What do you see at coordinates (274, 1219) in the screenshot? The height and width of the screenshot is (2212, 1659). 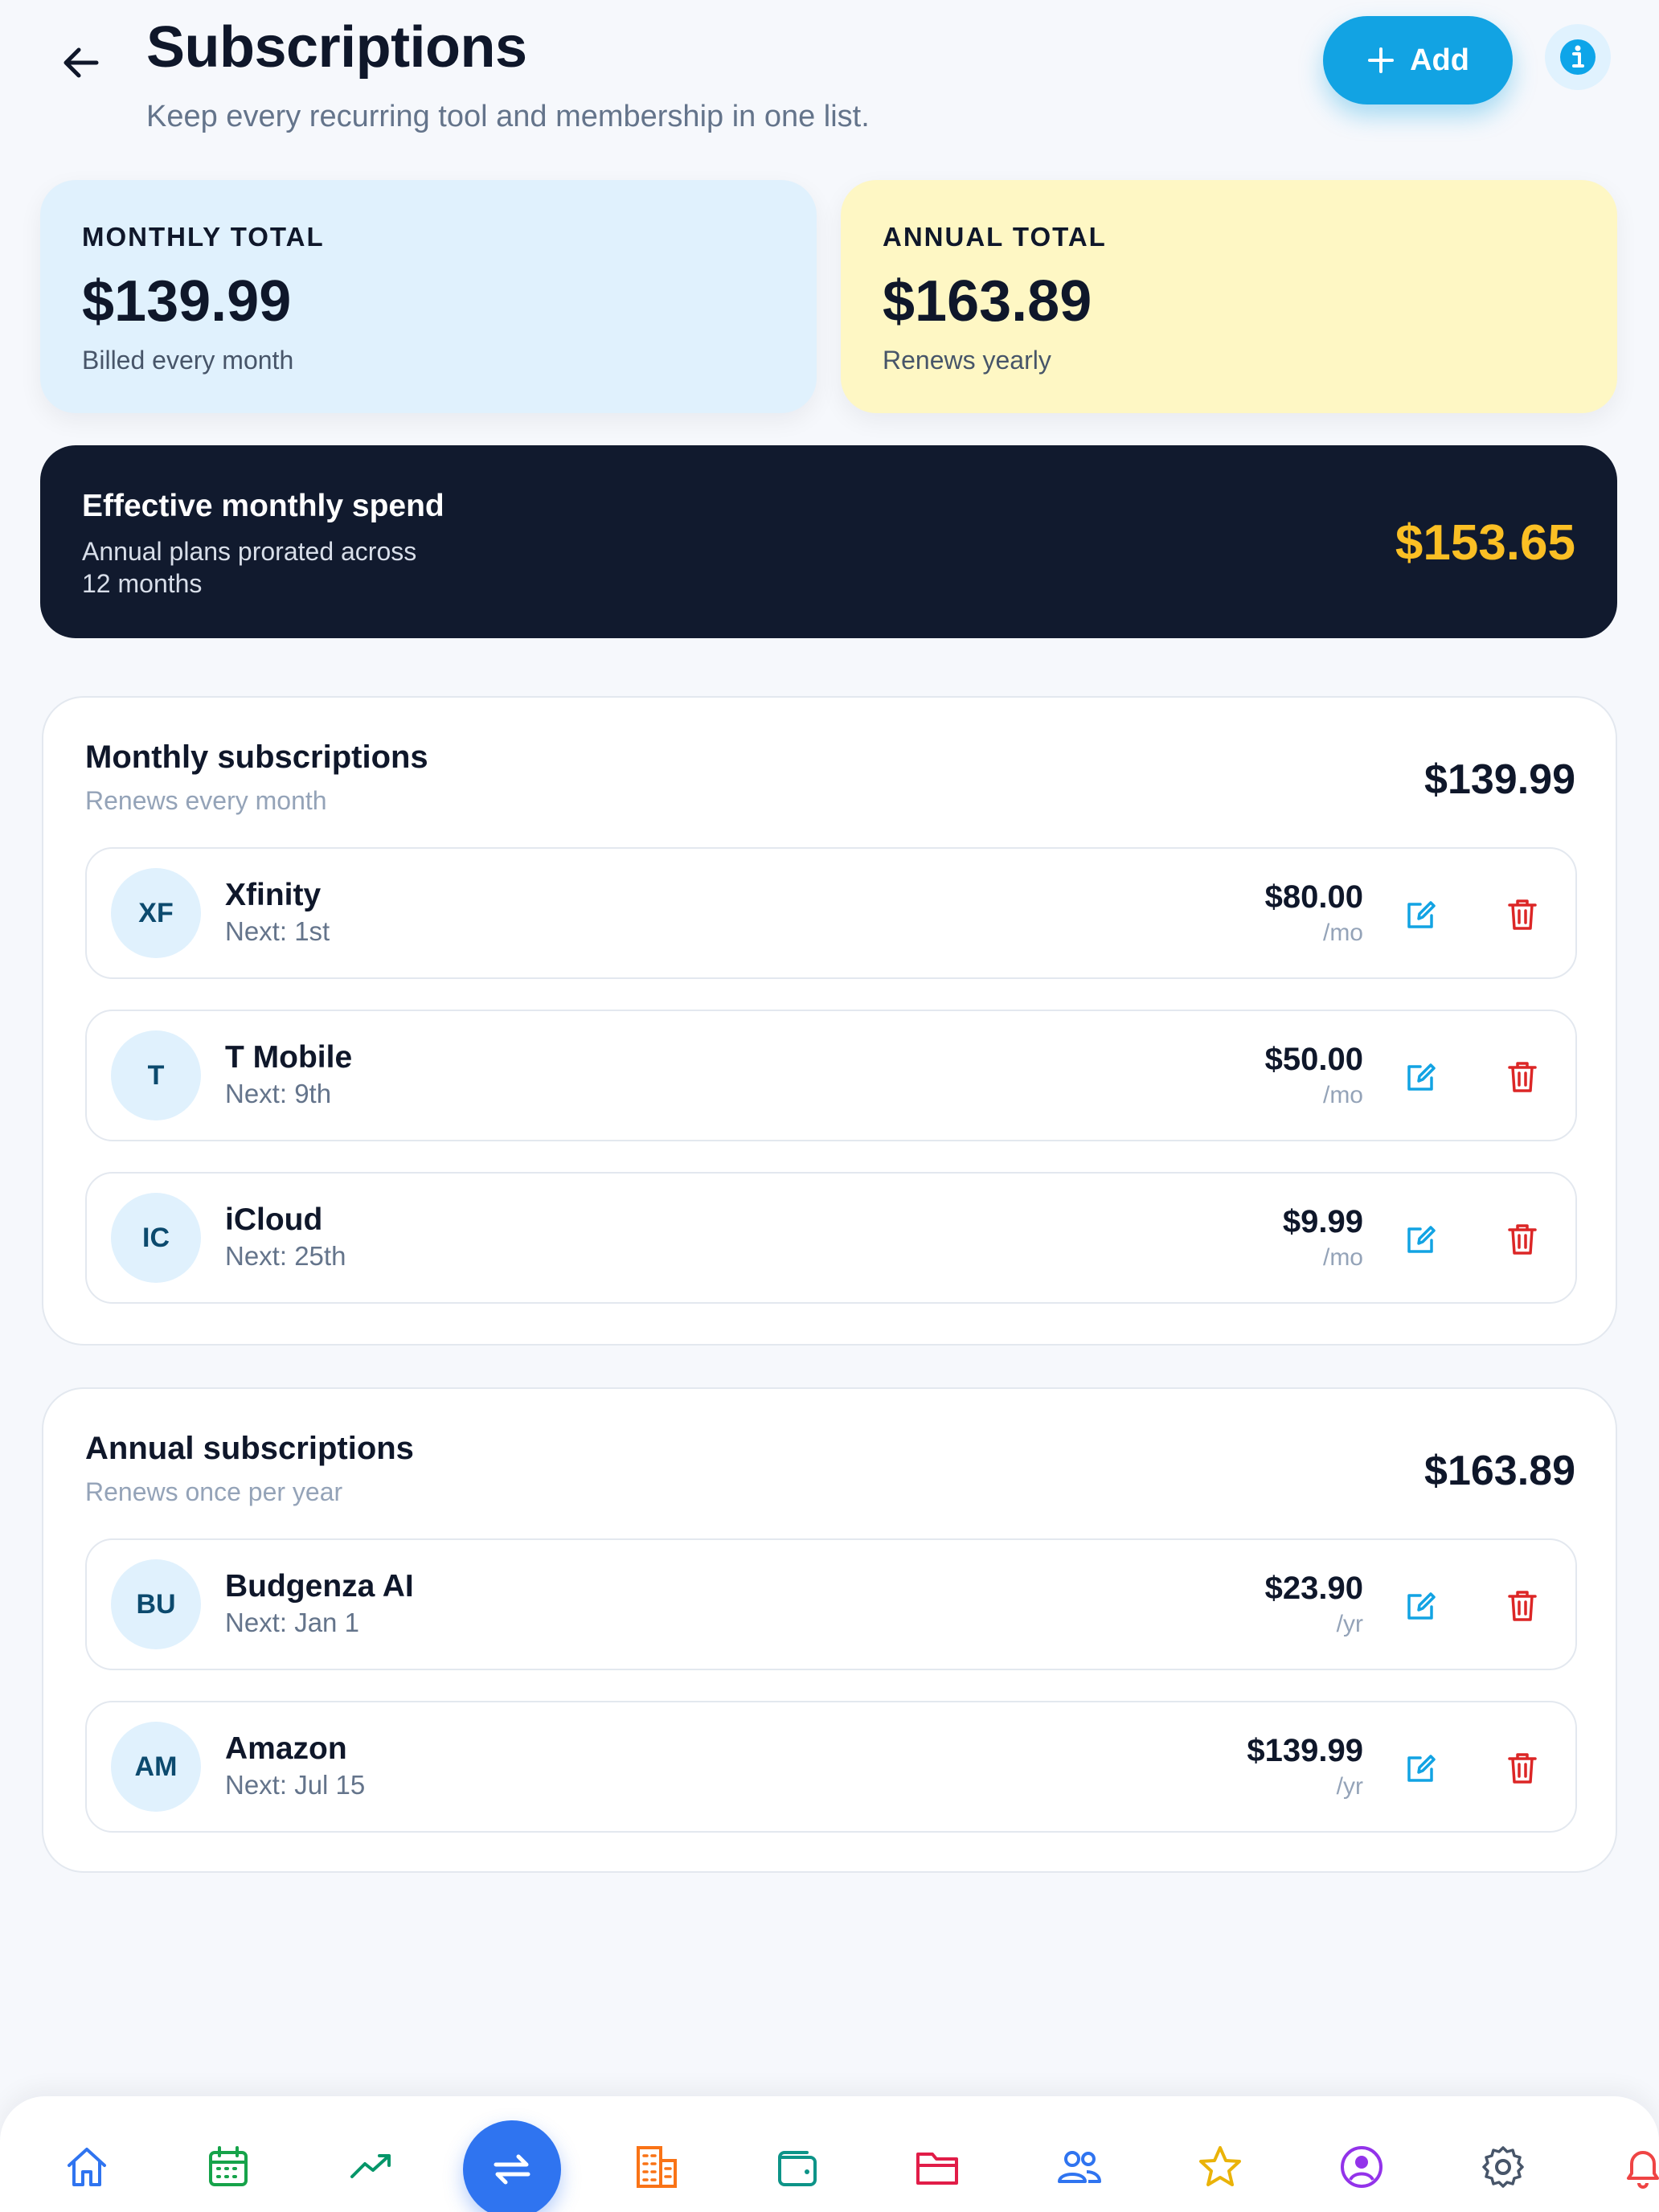 I see `subscription-name: iCloud` at bounding box center [274, 1219].